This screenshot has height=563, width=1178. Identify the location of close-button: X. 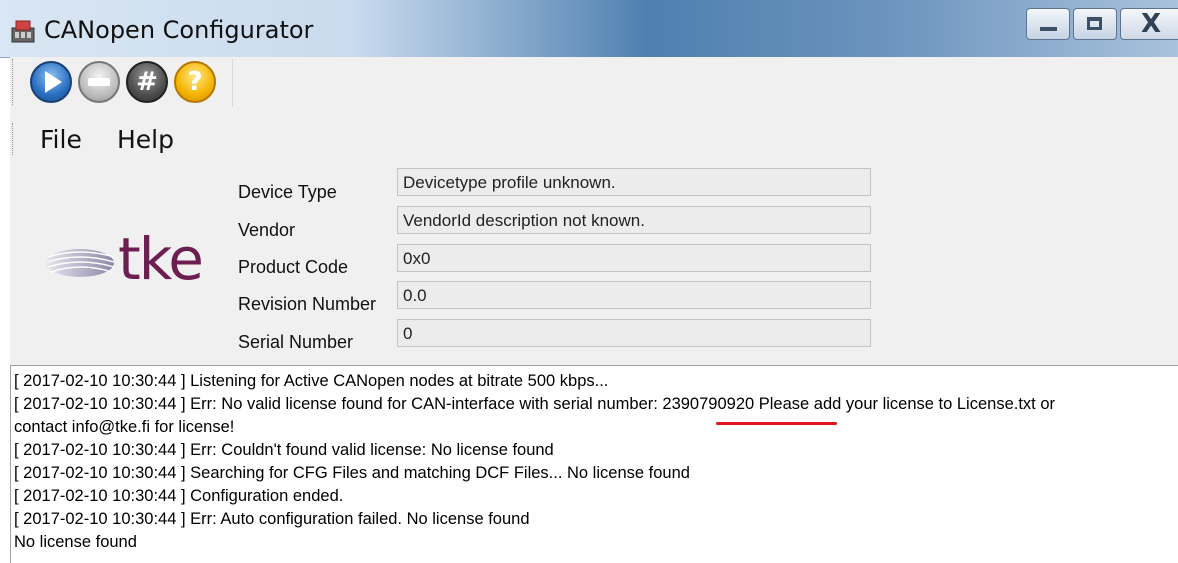
(1149, 24).